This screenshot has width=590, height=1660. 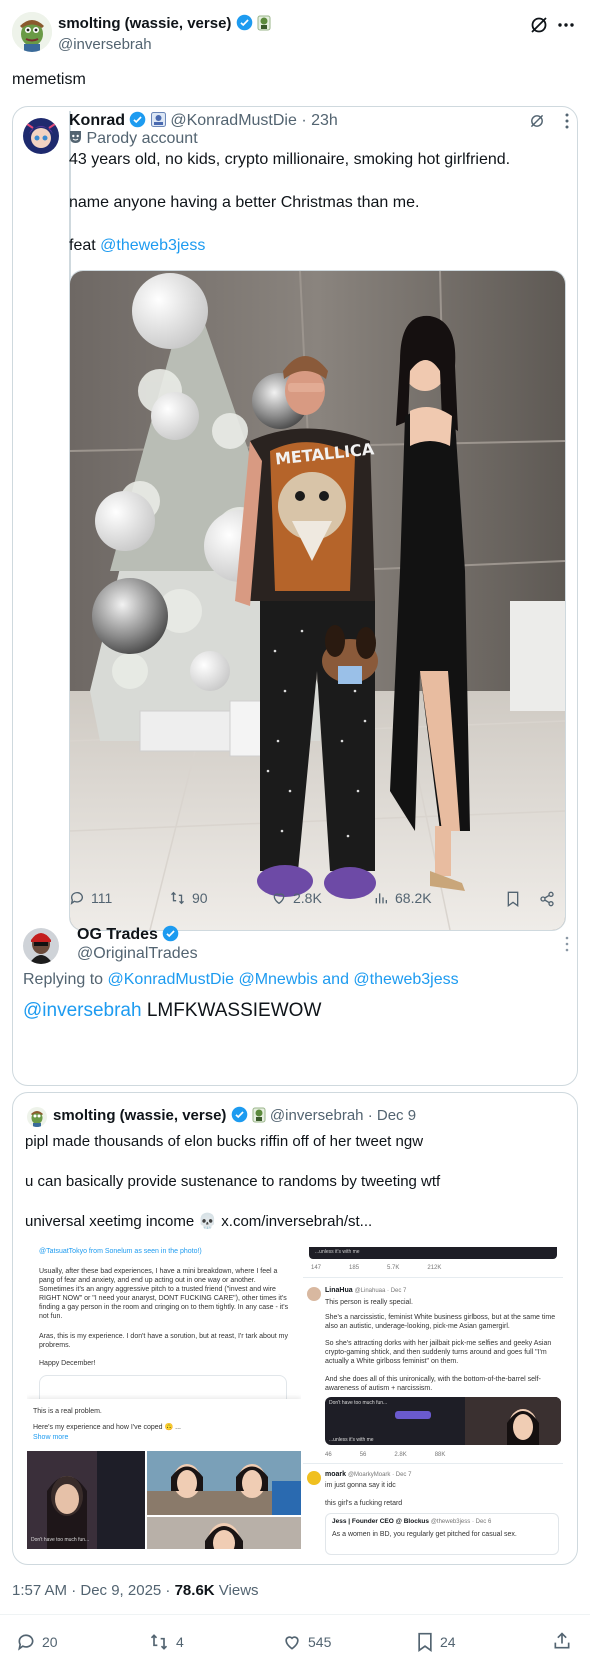 I want to click on linahua-handle: @Linahuaa · Dec 7, so click(x=380, y=1291).